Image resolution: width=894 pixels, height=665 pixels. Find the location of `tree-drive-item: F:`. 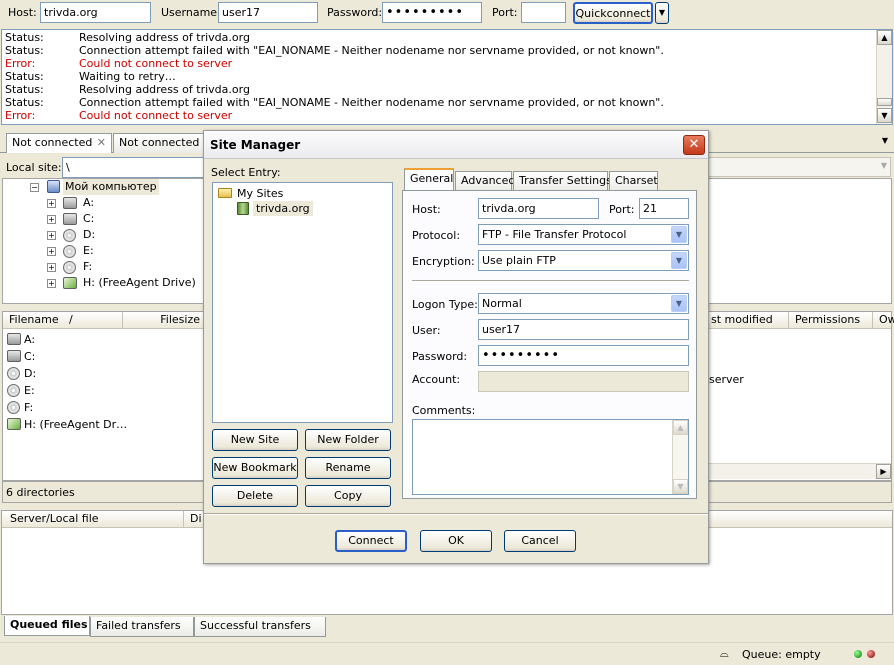

tree-drive-item: F: is located at coordinates (87, 267).